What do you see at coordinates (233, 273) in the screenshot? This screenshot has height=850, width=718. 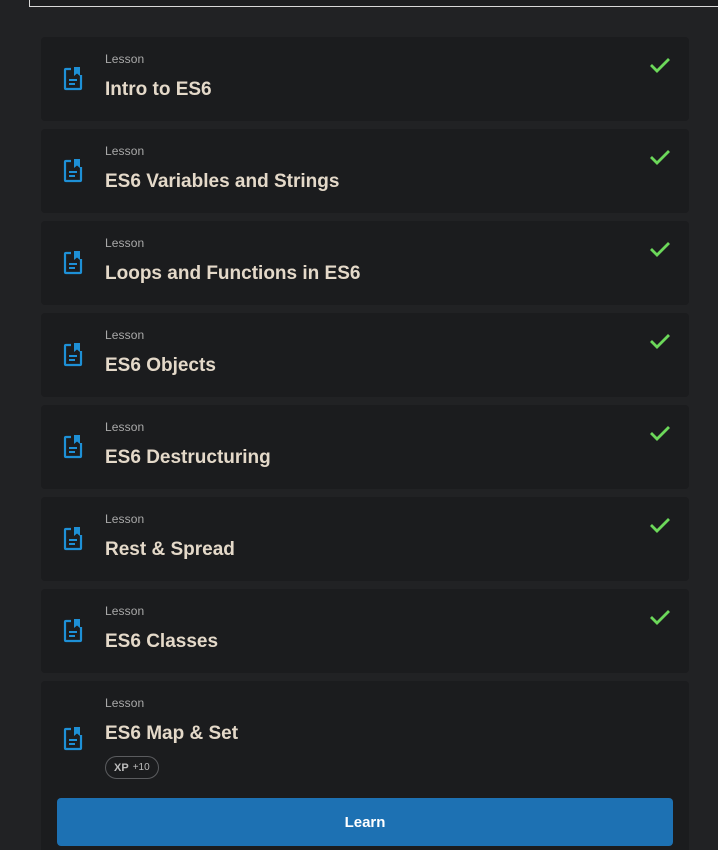 I see `lesson-title: Loops and Functions in ES6` at bounding box center [233, 273].